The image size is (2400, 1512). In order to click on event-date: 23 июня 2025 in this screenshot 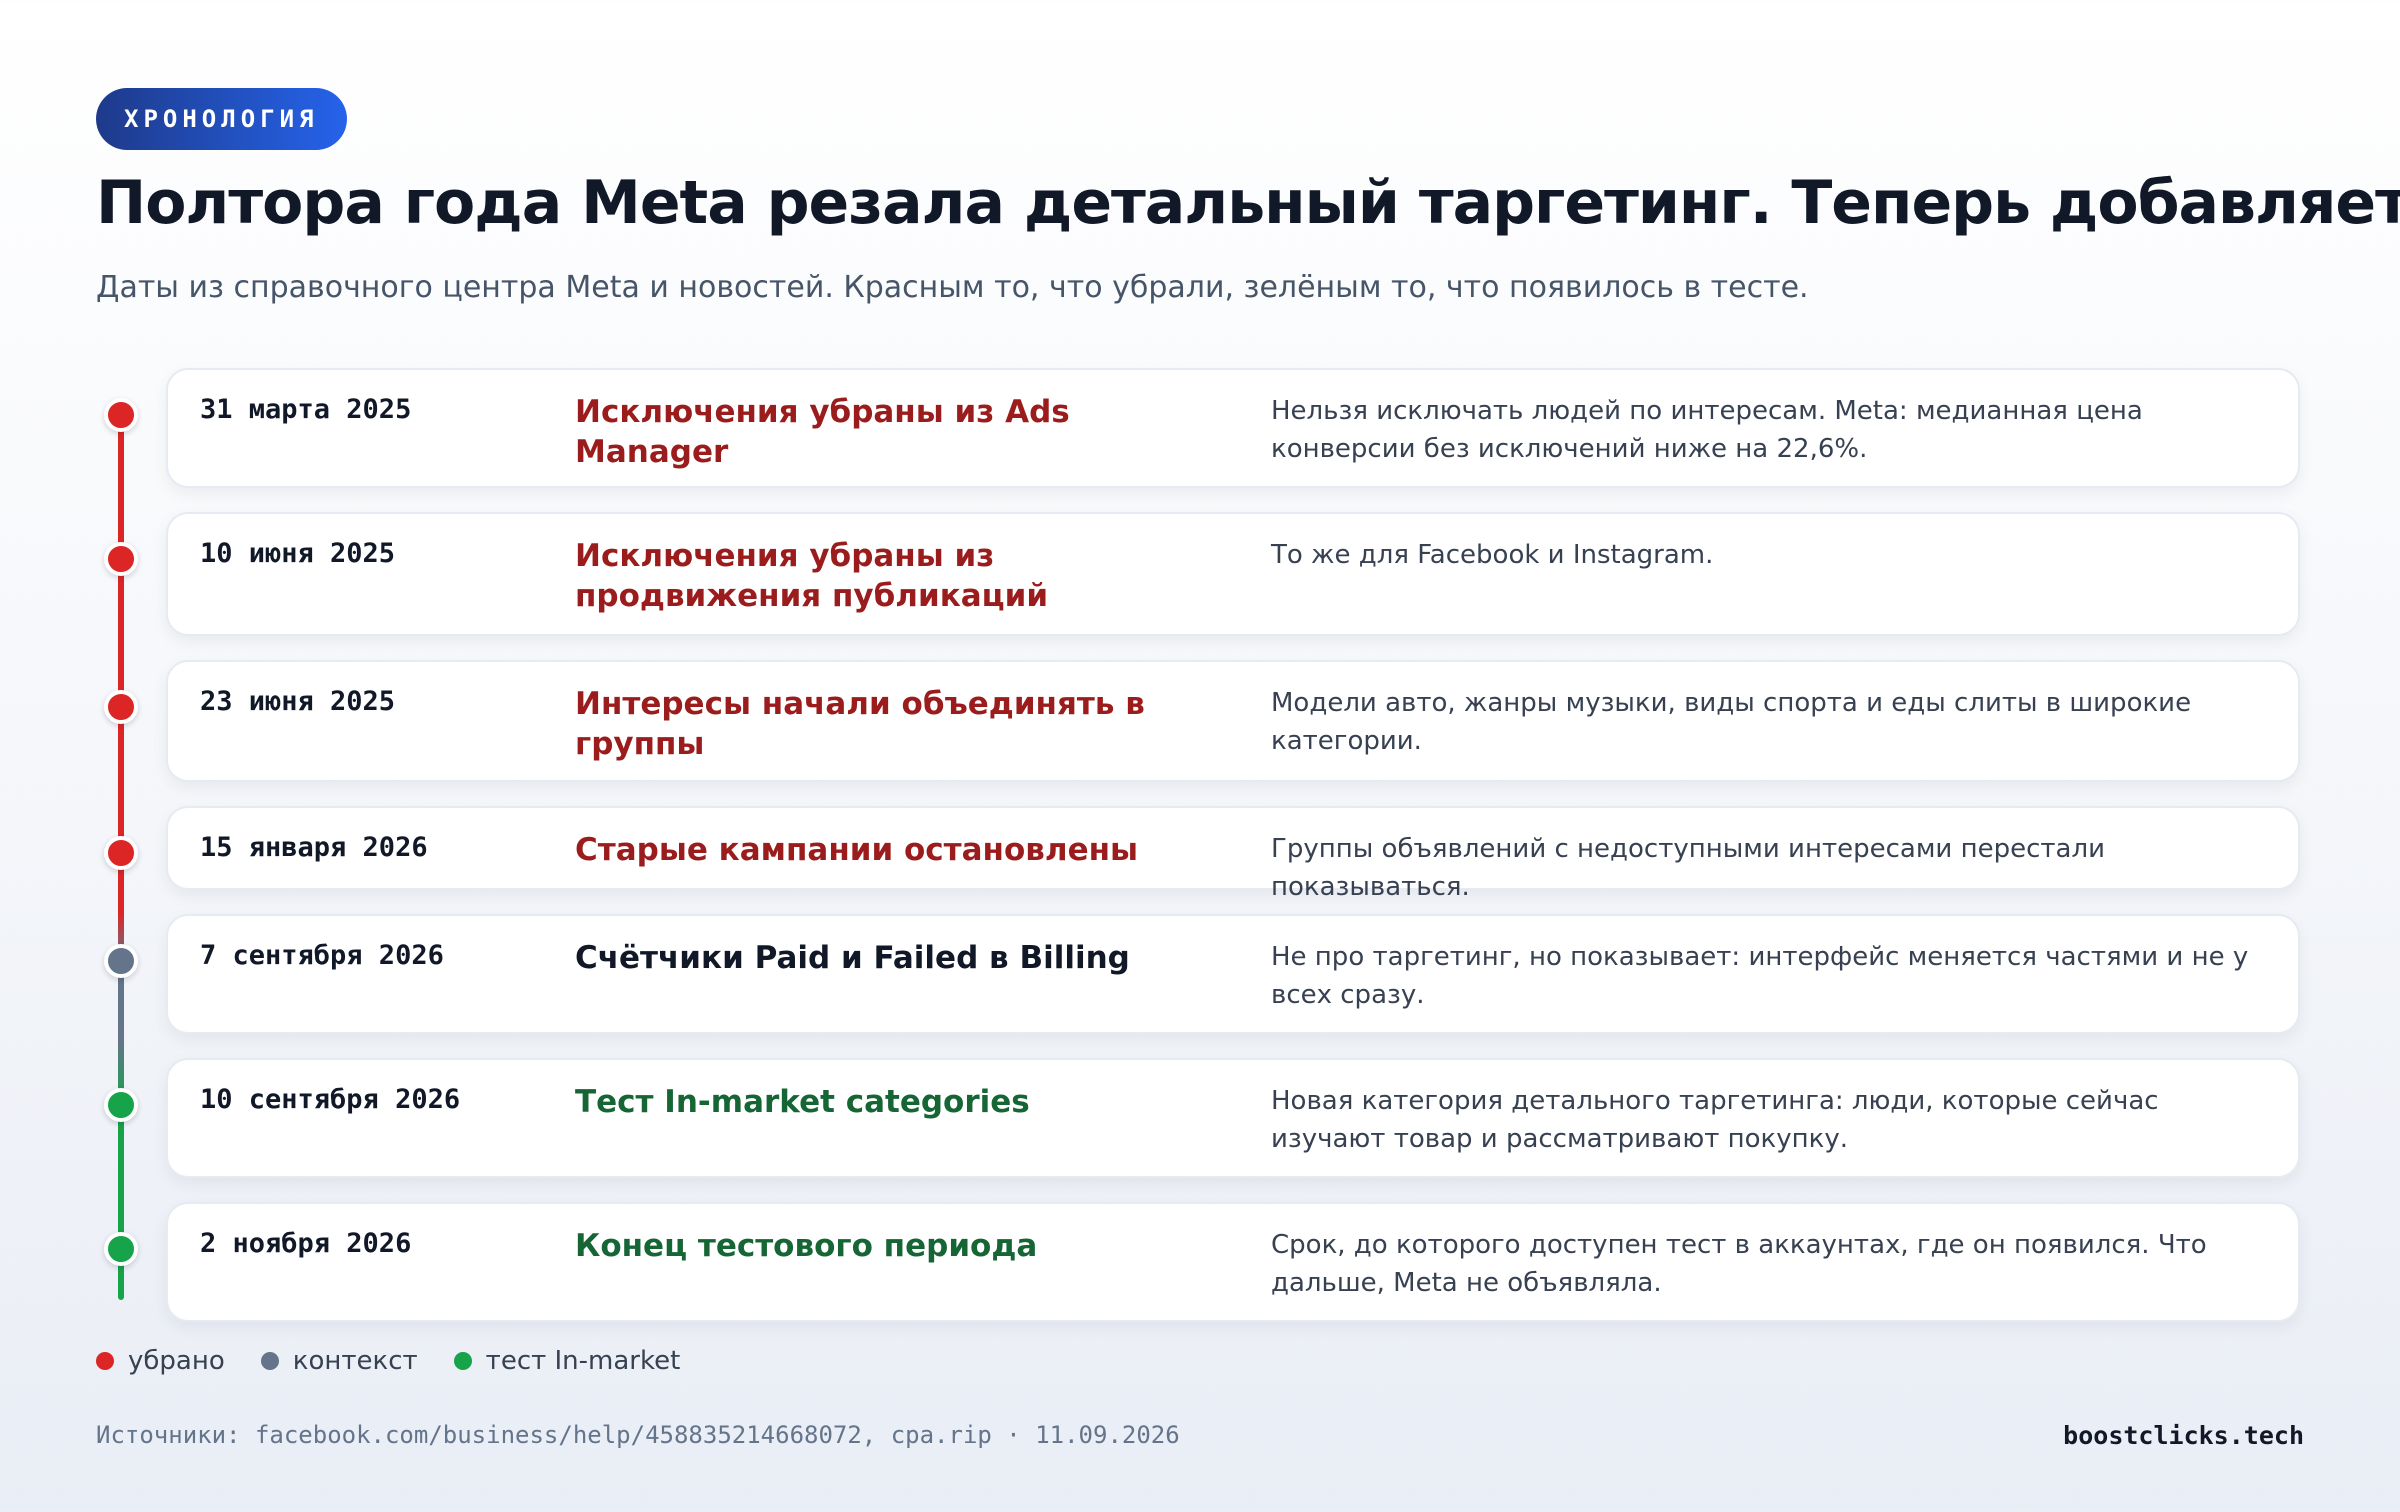, I will do `click(298, 701)`.